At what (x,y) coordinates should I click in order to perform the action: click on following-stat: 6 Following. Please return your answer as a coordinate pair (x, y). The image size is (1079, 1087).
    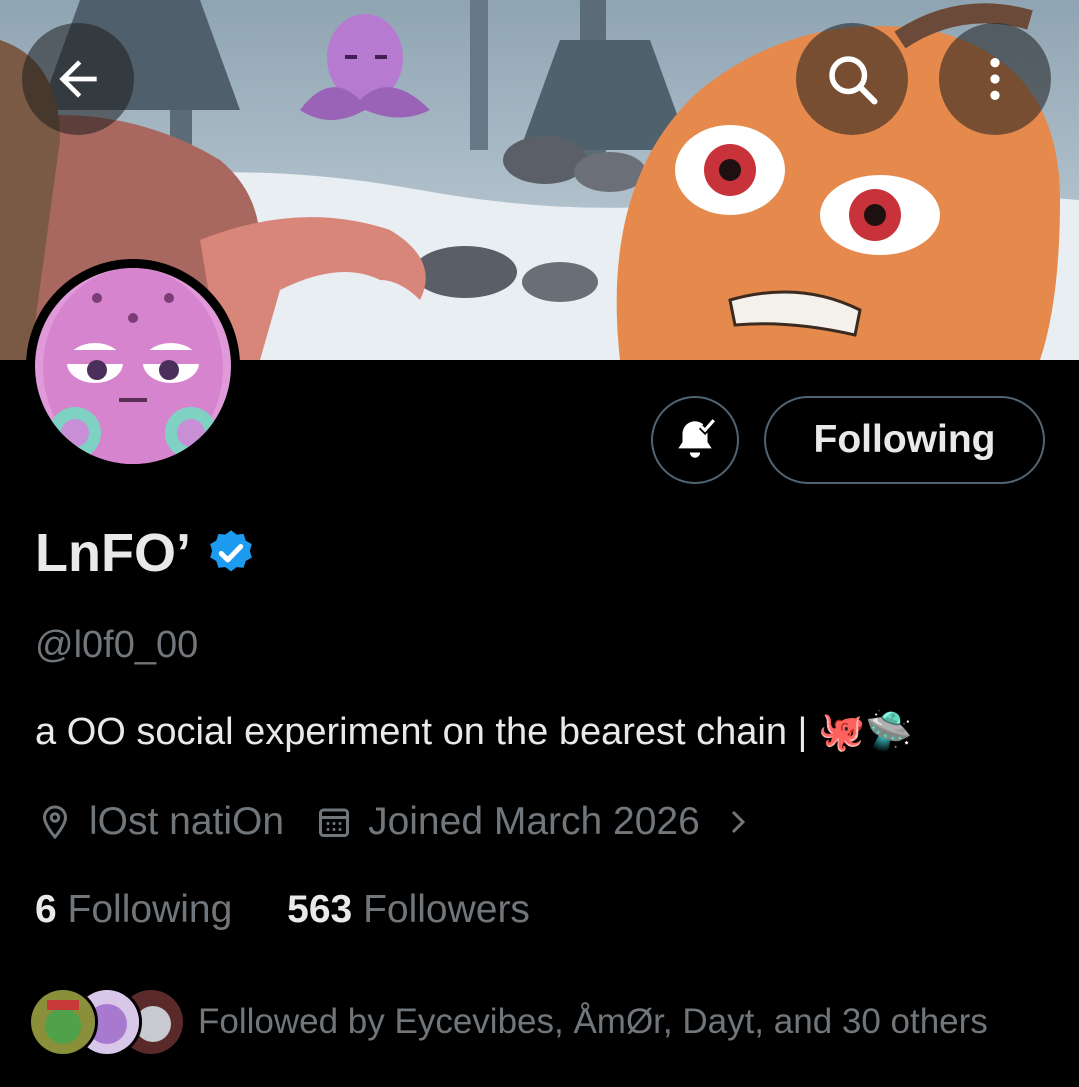
    Looking at the image, I should click on (139, 909).